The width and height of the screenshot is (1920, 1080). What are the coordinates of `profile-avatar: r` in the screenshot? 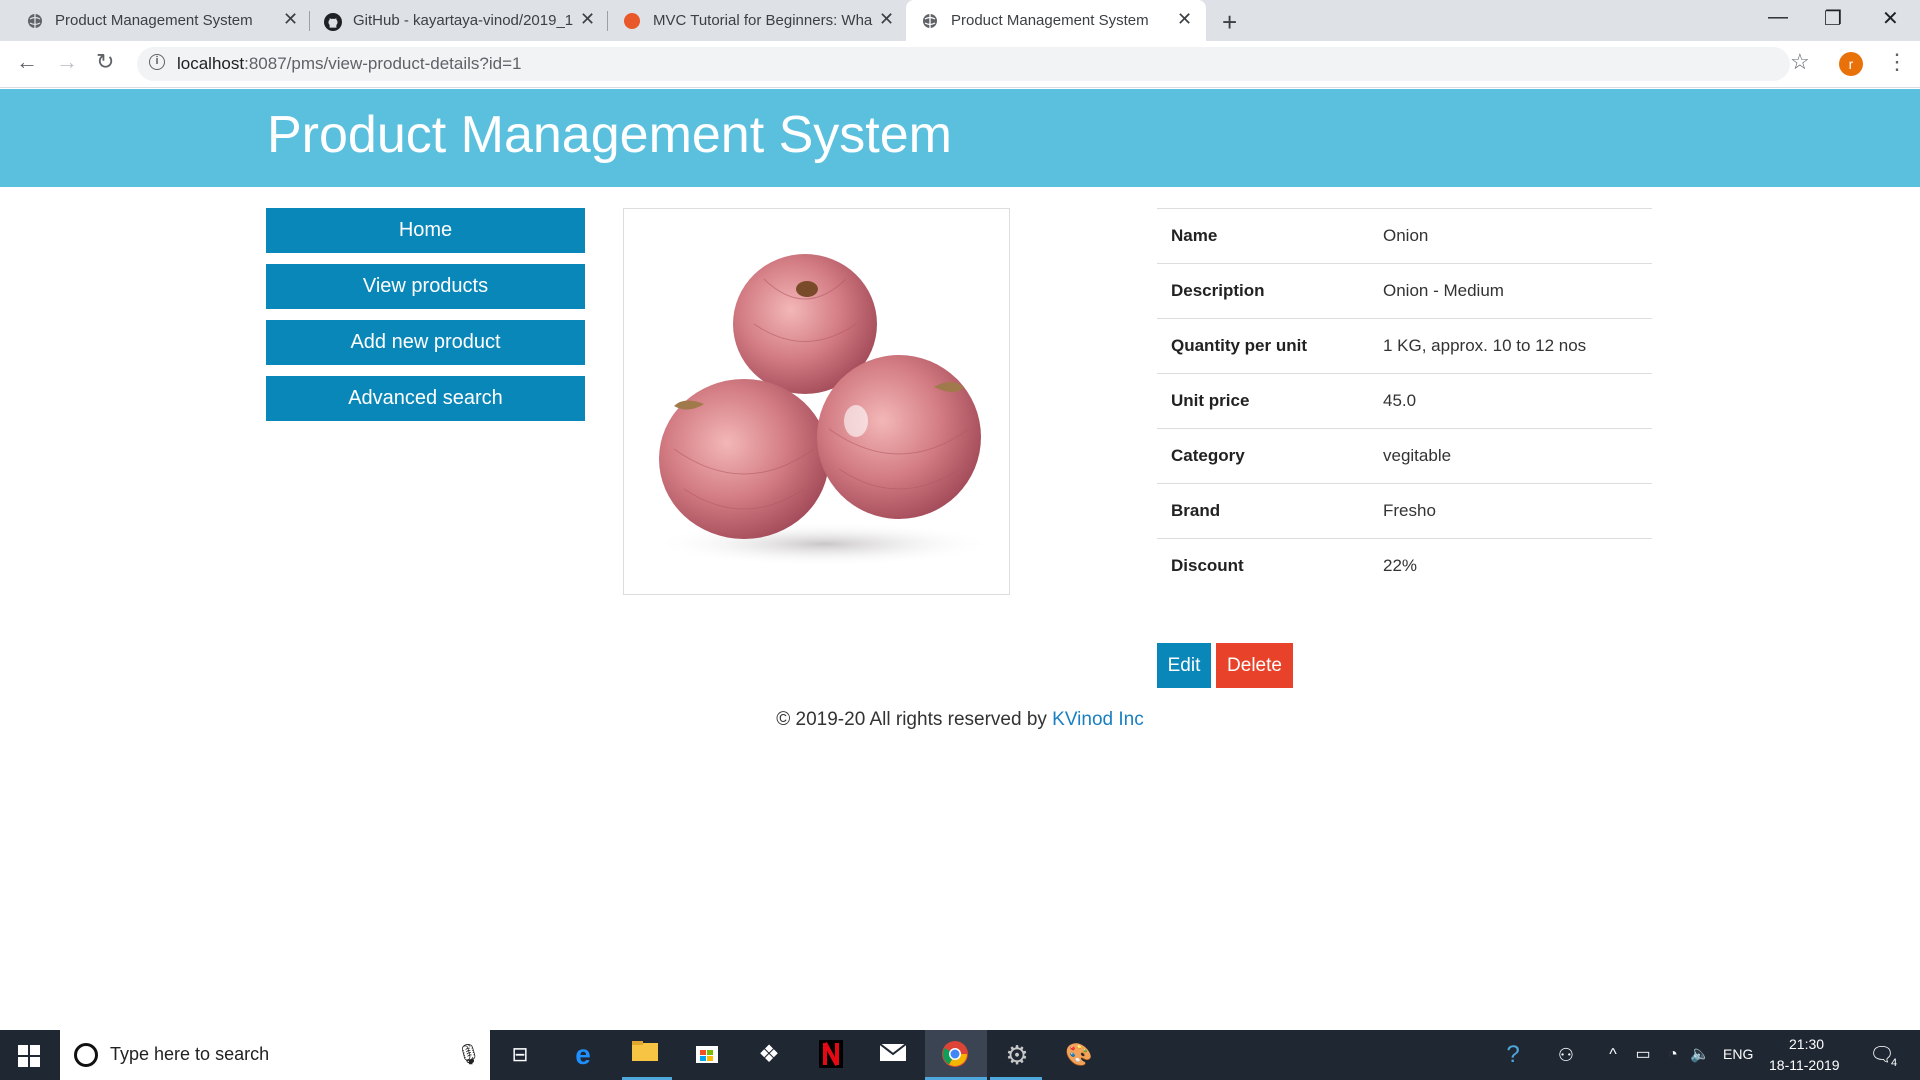 It's located at (1851, 64).